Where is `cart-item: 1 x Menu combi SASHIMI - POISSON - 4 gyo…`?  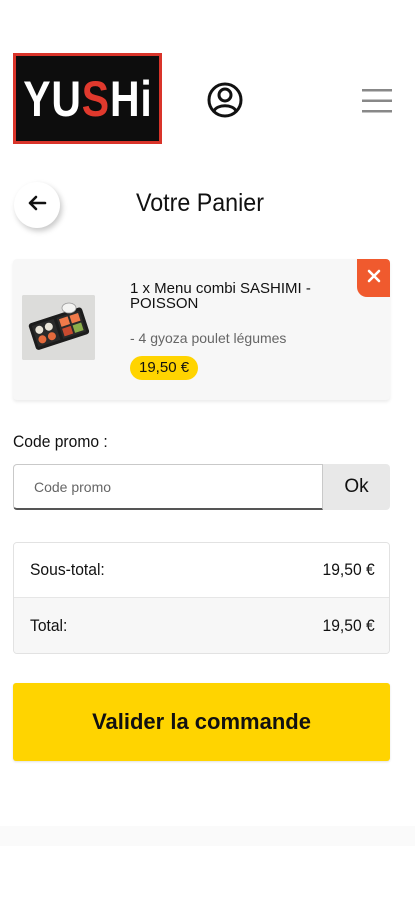
cart-item: 1 x Menu combi SASHIMI - POISSON - 4 gyo… is located at coordinates (201, 329).